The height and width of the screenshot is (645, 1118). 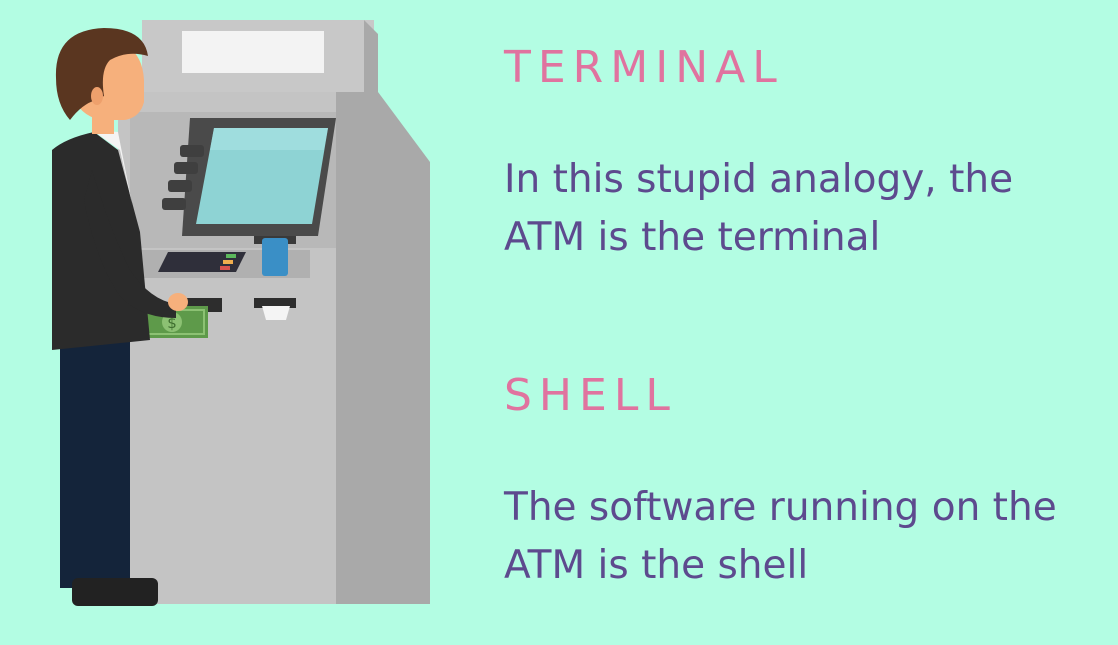 What do you see at coordinates (644, 67) in the screenshot?
I see `terminal-heading: TERMINAL` at bounding box center [644, 67].